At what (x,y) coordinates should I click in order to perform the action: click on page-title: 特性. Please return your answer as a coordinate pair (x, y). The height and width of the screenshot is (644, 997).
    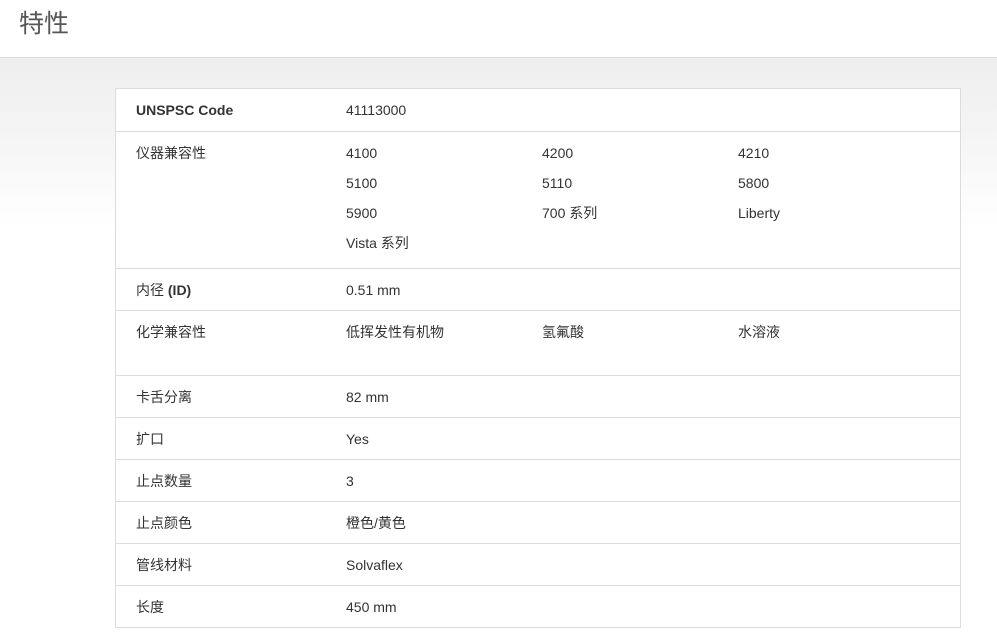
    Looking at the image, I should click on (44, 23).